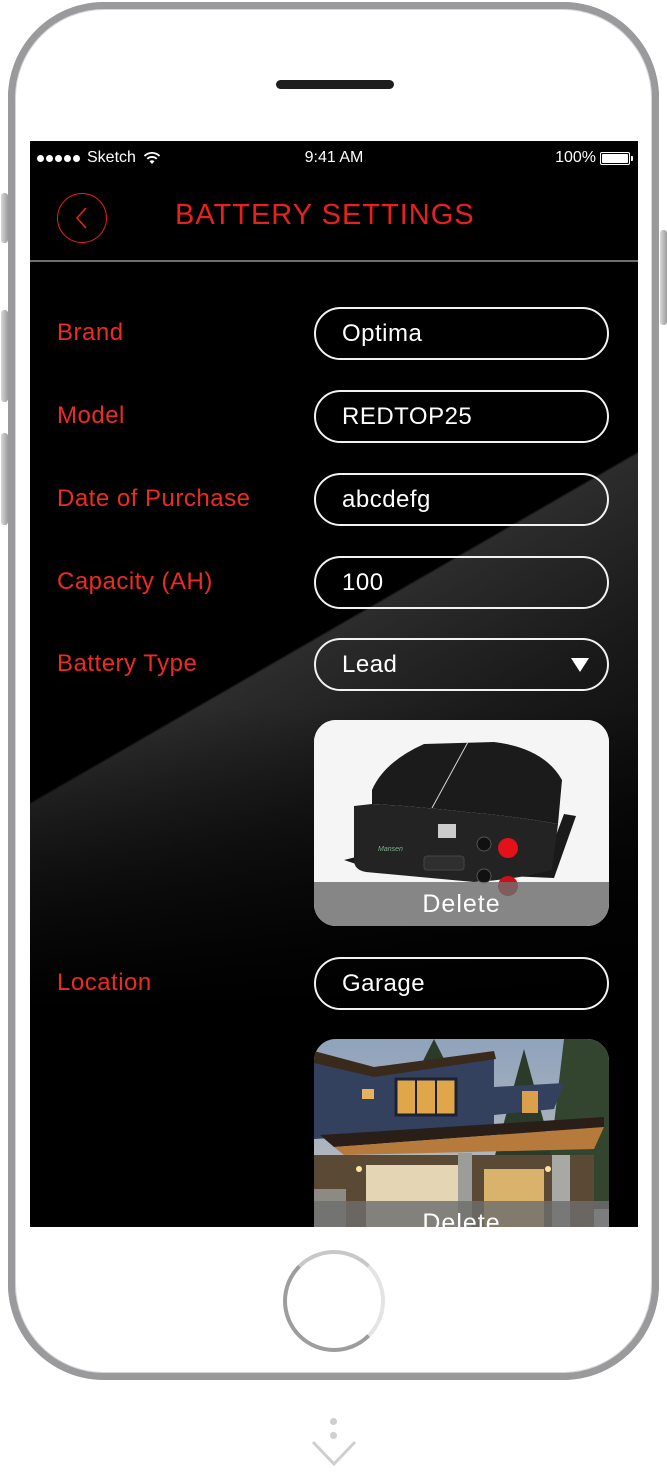 The width and height of the screenshot is (667, 1472). Describe the element at coordinates (461, 416) in the screenshot. I see `model-input` at that location.